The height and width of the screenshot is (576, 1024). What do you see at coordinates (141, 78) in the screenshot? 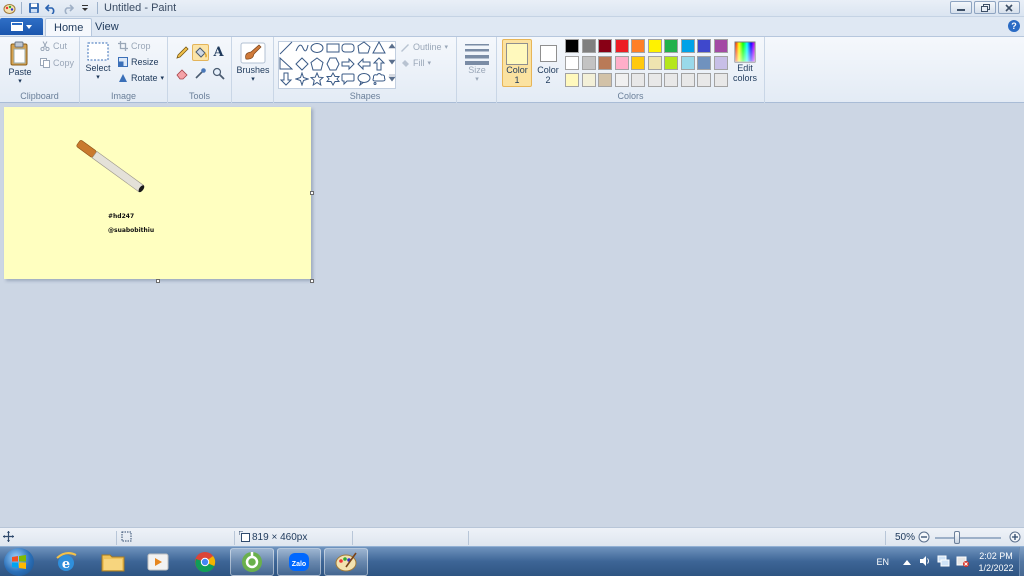
I see `rotate-button: Rotate ▾` at bounding box center [141, 78].